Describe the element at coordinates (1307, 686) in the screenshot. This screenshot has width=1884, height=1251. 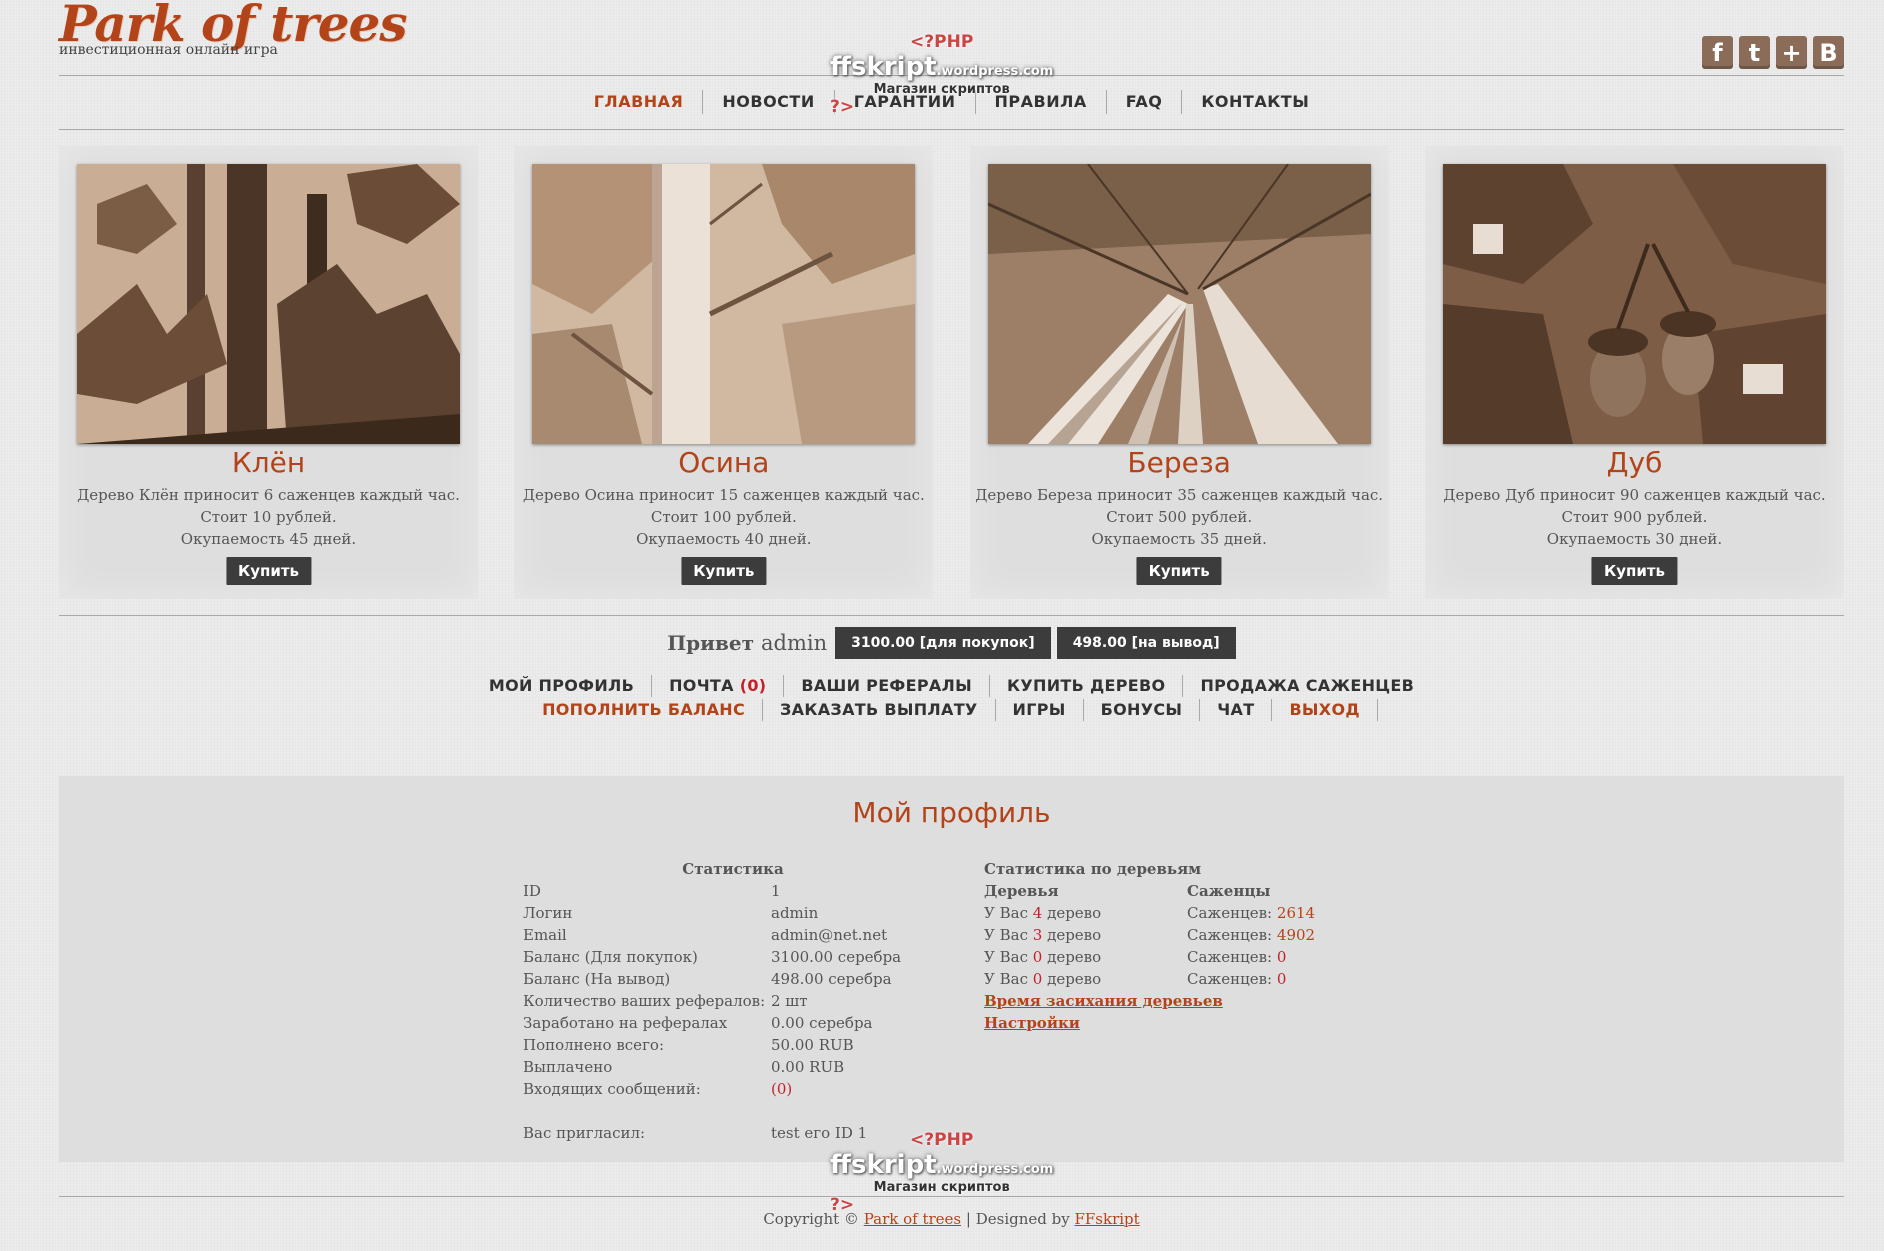
I see `menu-sell-seedlings: Продажа саженцев` at that location.